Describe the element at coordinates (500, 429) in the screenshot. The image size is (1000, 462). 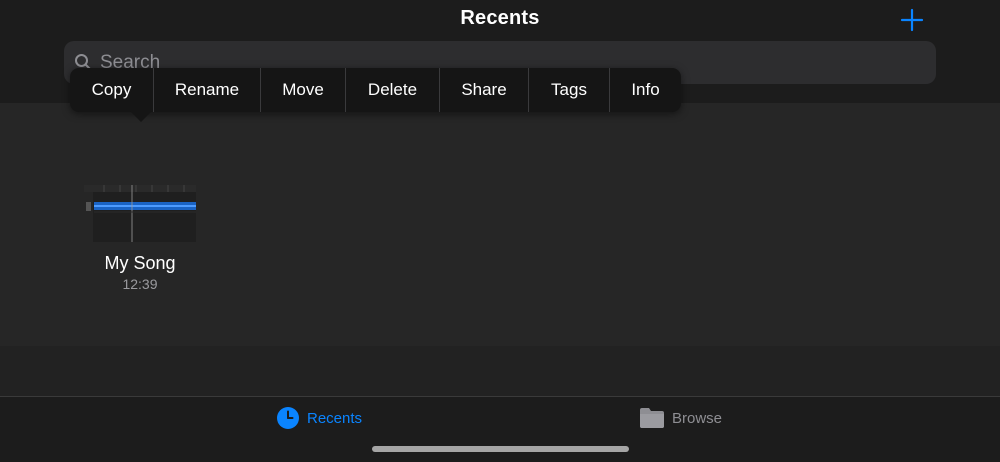
I see `tab-bar: Recents Browse` at that location.